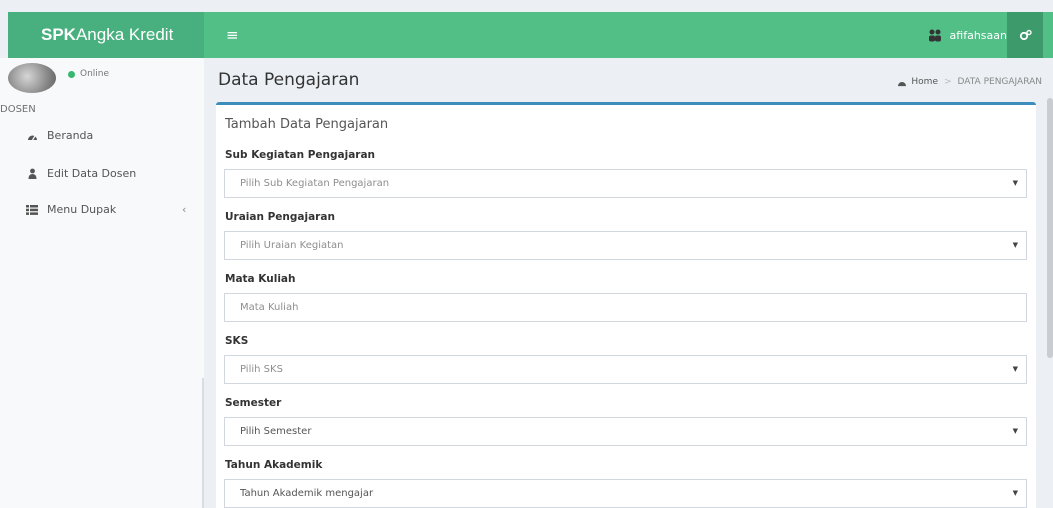  What do you see at coordinates (280, 217) in the screenshot?
I see `uraian-pengajaran-label: Uraian Pengajaran` at bounding box center [280, 217].